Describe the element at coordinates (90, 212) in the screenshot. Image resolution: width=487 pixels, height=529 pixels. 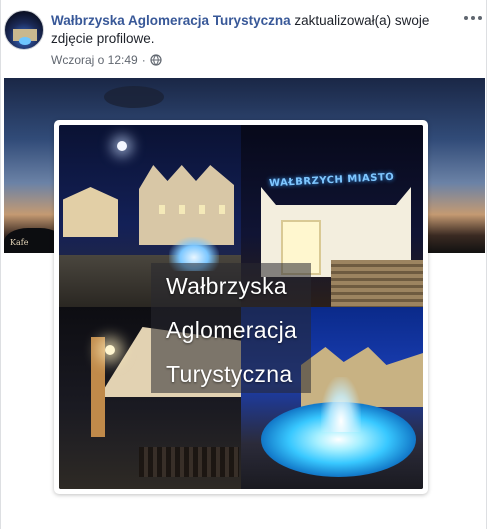
I see `house-left` at that location.